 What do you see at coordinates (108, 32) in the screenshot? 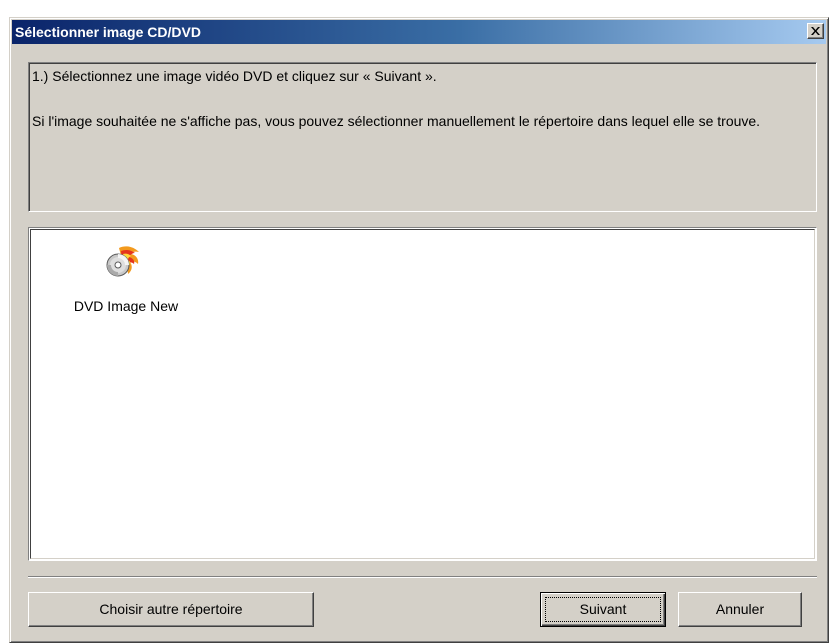
I see `window-title: Sélectionner image CD/DVD` at bounding box center [108, 32].